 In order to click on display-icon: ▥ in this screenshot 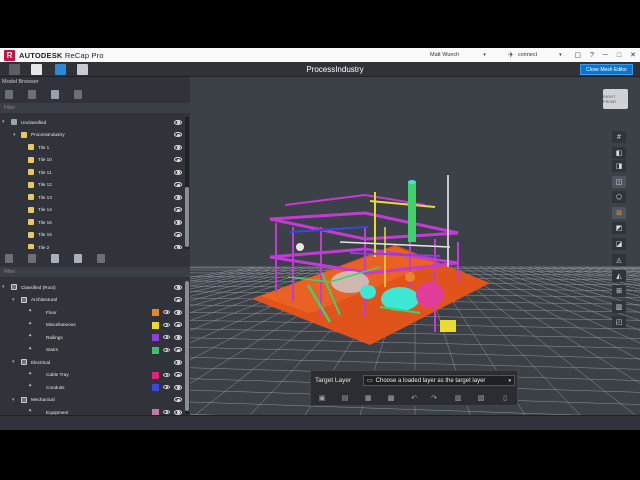, I will do `click(619, 307)`.